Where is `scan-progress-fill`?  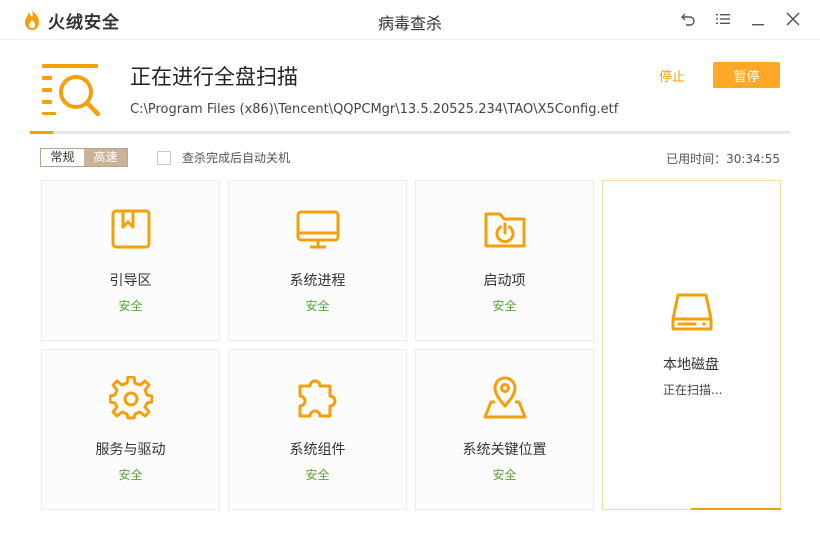 scan-progress-fill is located at coordinates (41, 132).